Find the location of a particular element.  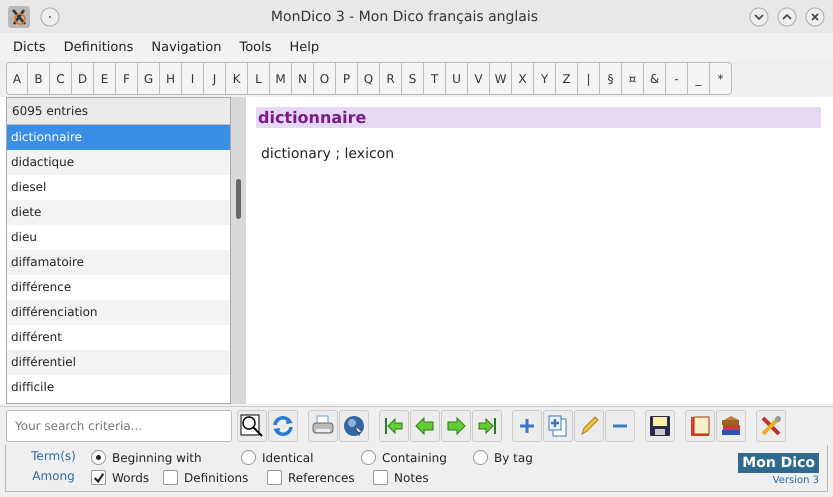

prev-button is located at coordinates (425, 426).